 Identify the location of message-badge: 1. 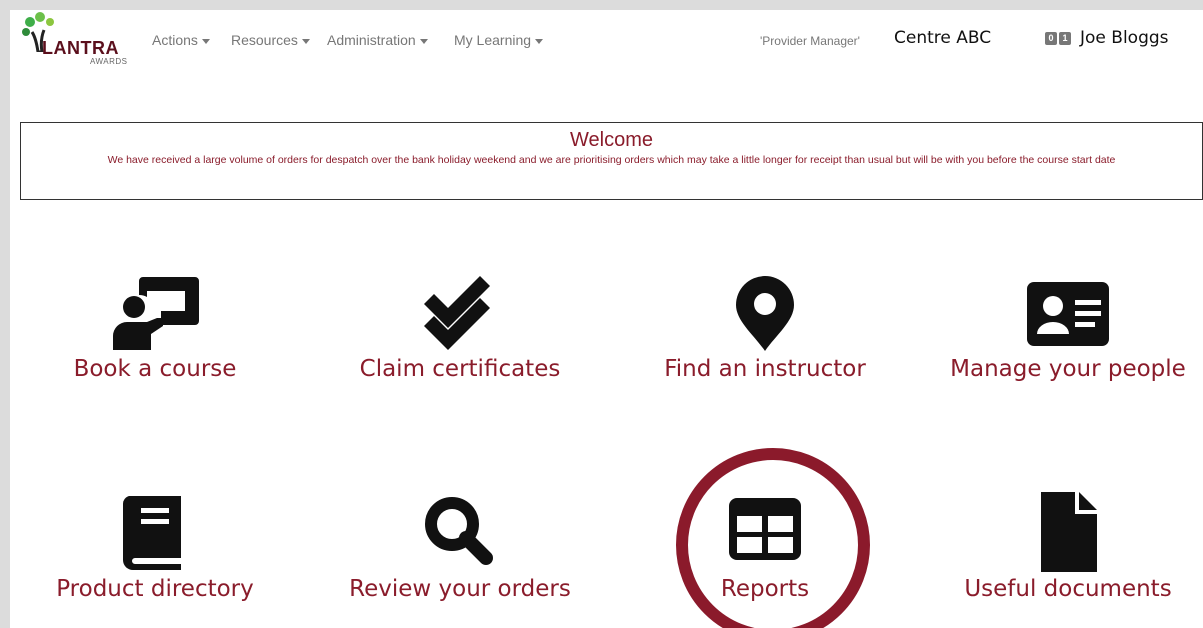
(1065, 38).